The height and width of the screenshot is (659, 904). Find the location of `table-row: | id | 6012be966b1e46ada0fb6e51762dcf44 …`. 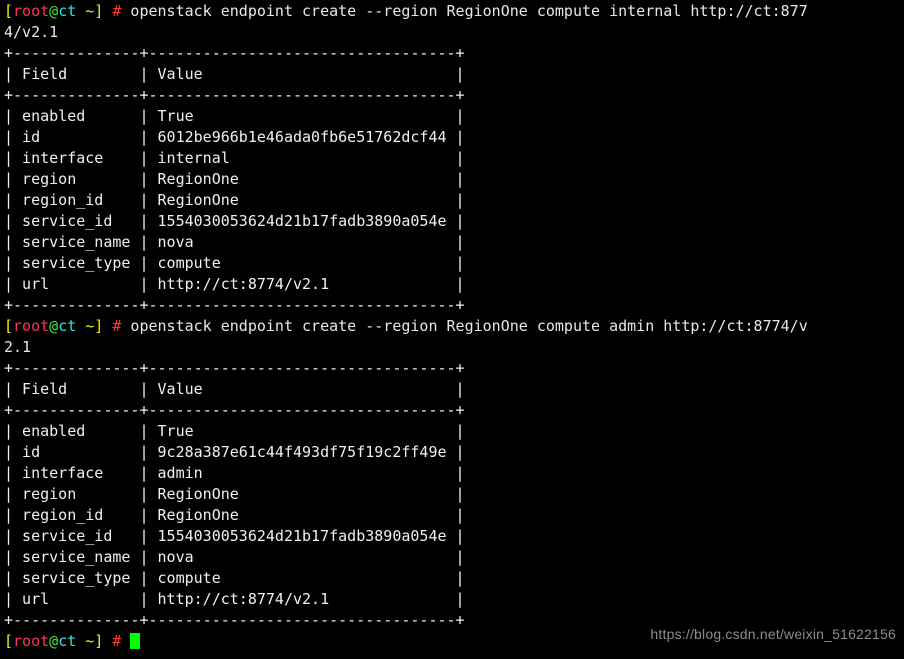

table-row: | id | 6012be966b1e46ada0fb6e51762dcf44 … is located at coordinates (234, 137).